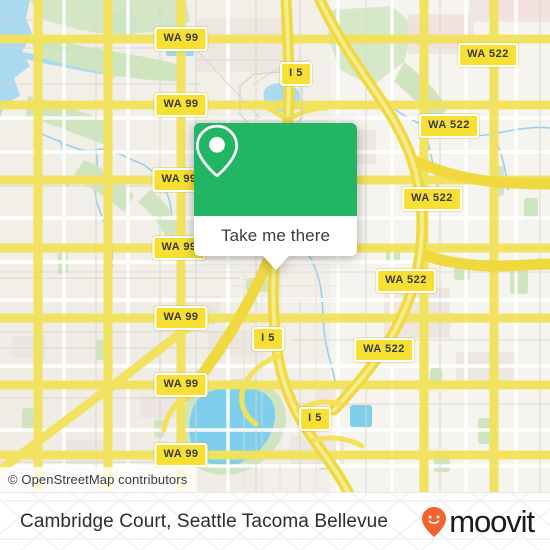  I want to click on moovit-wordmark: moovit, so click(492, 521).